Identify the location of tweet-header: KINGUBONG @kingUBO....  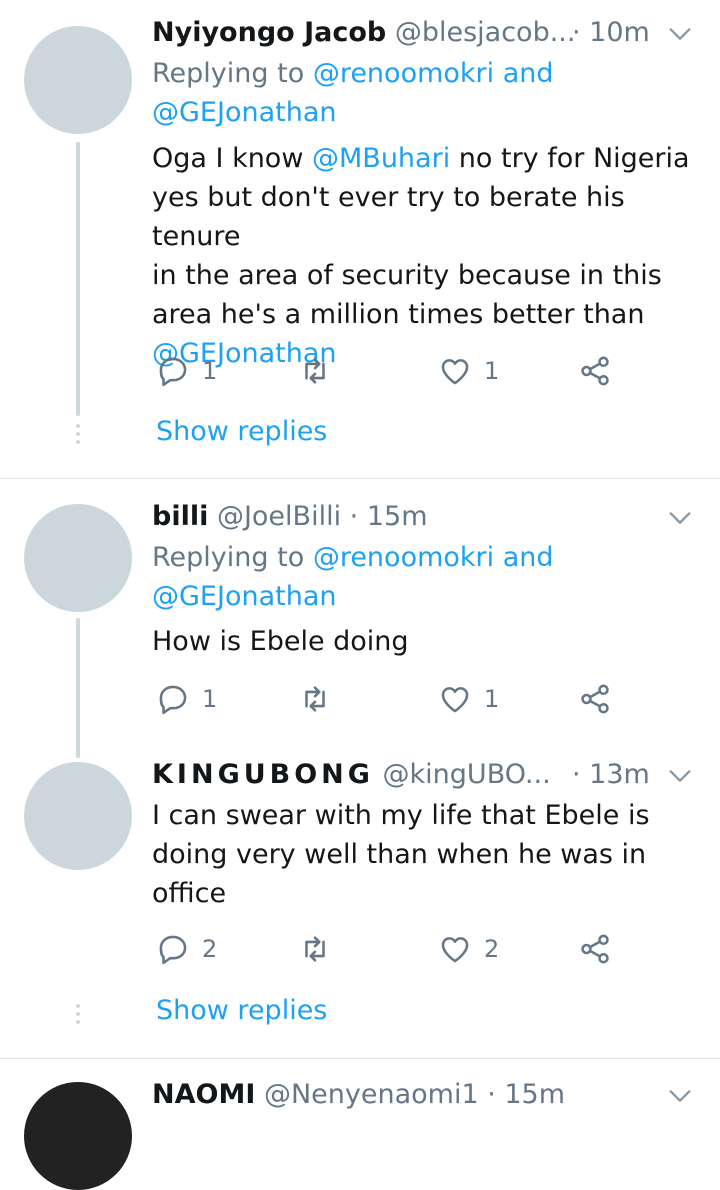
(351, 775).